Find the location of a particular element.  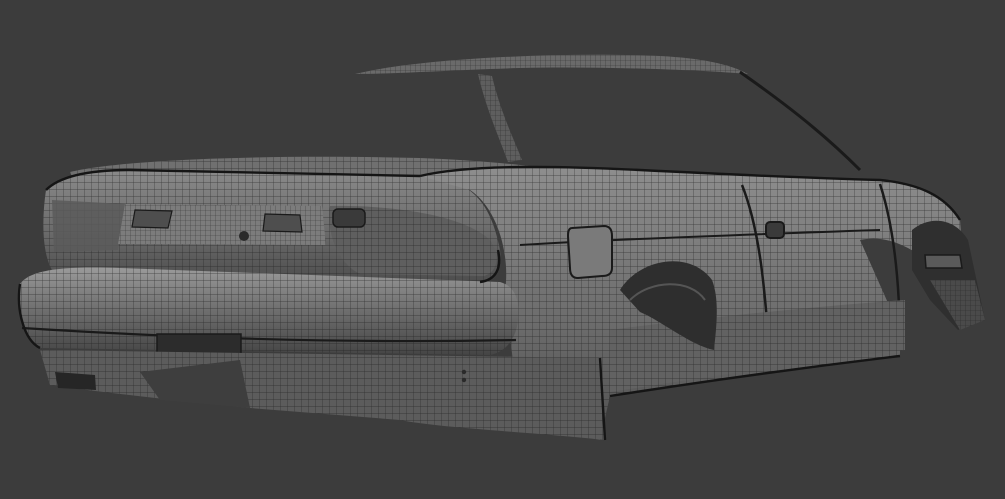

trunk-lock-icon is located at coordinates (244, 236).